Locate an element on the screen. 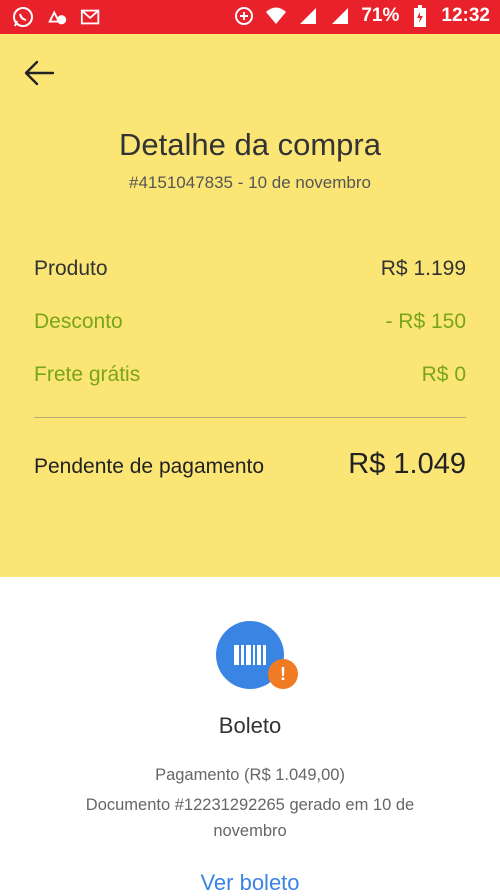 This screenshot has width=500, height=896. row-label: Frete grátis is located at coordinates (87, 374).